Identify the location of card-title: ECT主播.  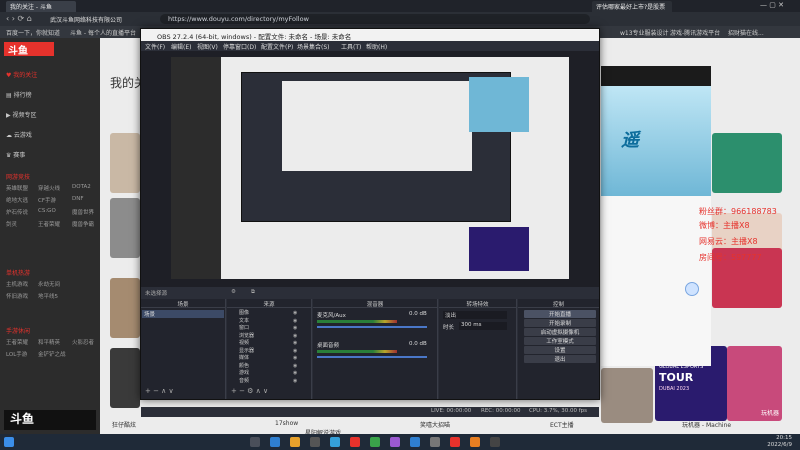
(562, 424).